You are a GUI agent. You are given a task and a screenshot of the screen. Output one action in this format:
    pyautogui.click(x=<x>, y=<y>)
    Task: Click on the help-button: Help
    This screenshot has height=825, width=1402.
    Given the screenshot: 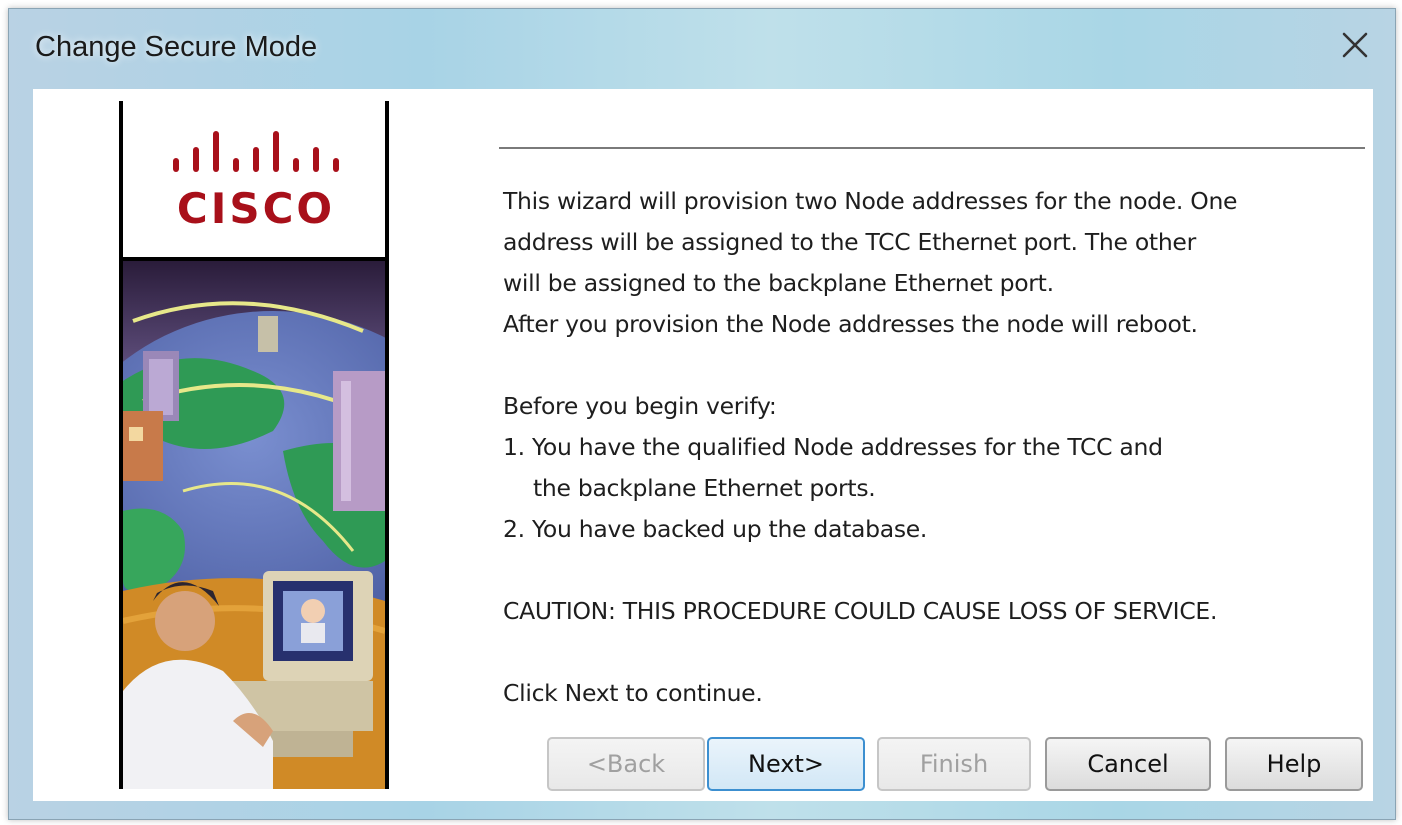 What is the action you would take?
    pyautogui.click(x=1294, y=764)
    